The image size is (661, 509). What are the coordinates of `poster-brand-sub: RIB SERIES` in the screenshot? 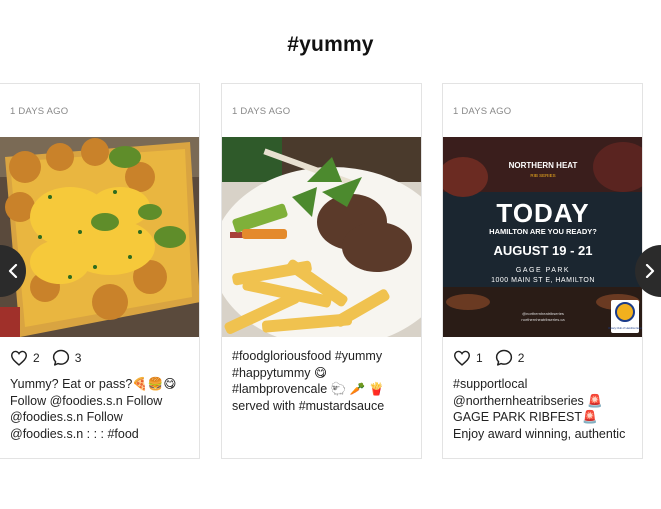 It's located at (542, 175).